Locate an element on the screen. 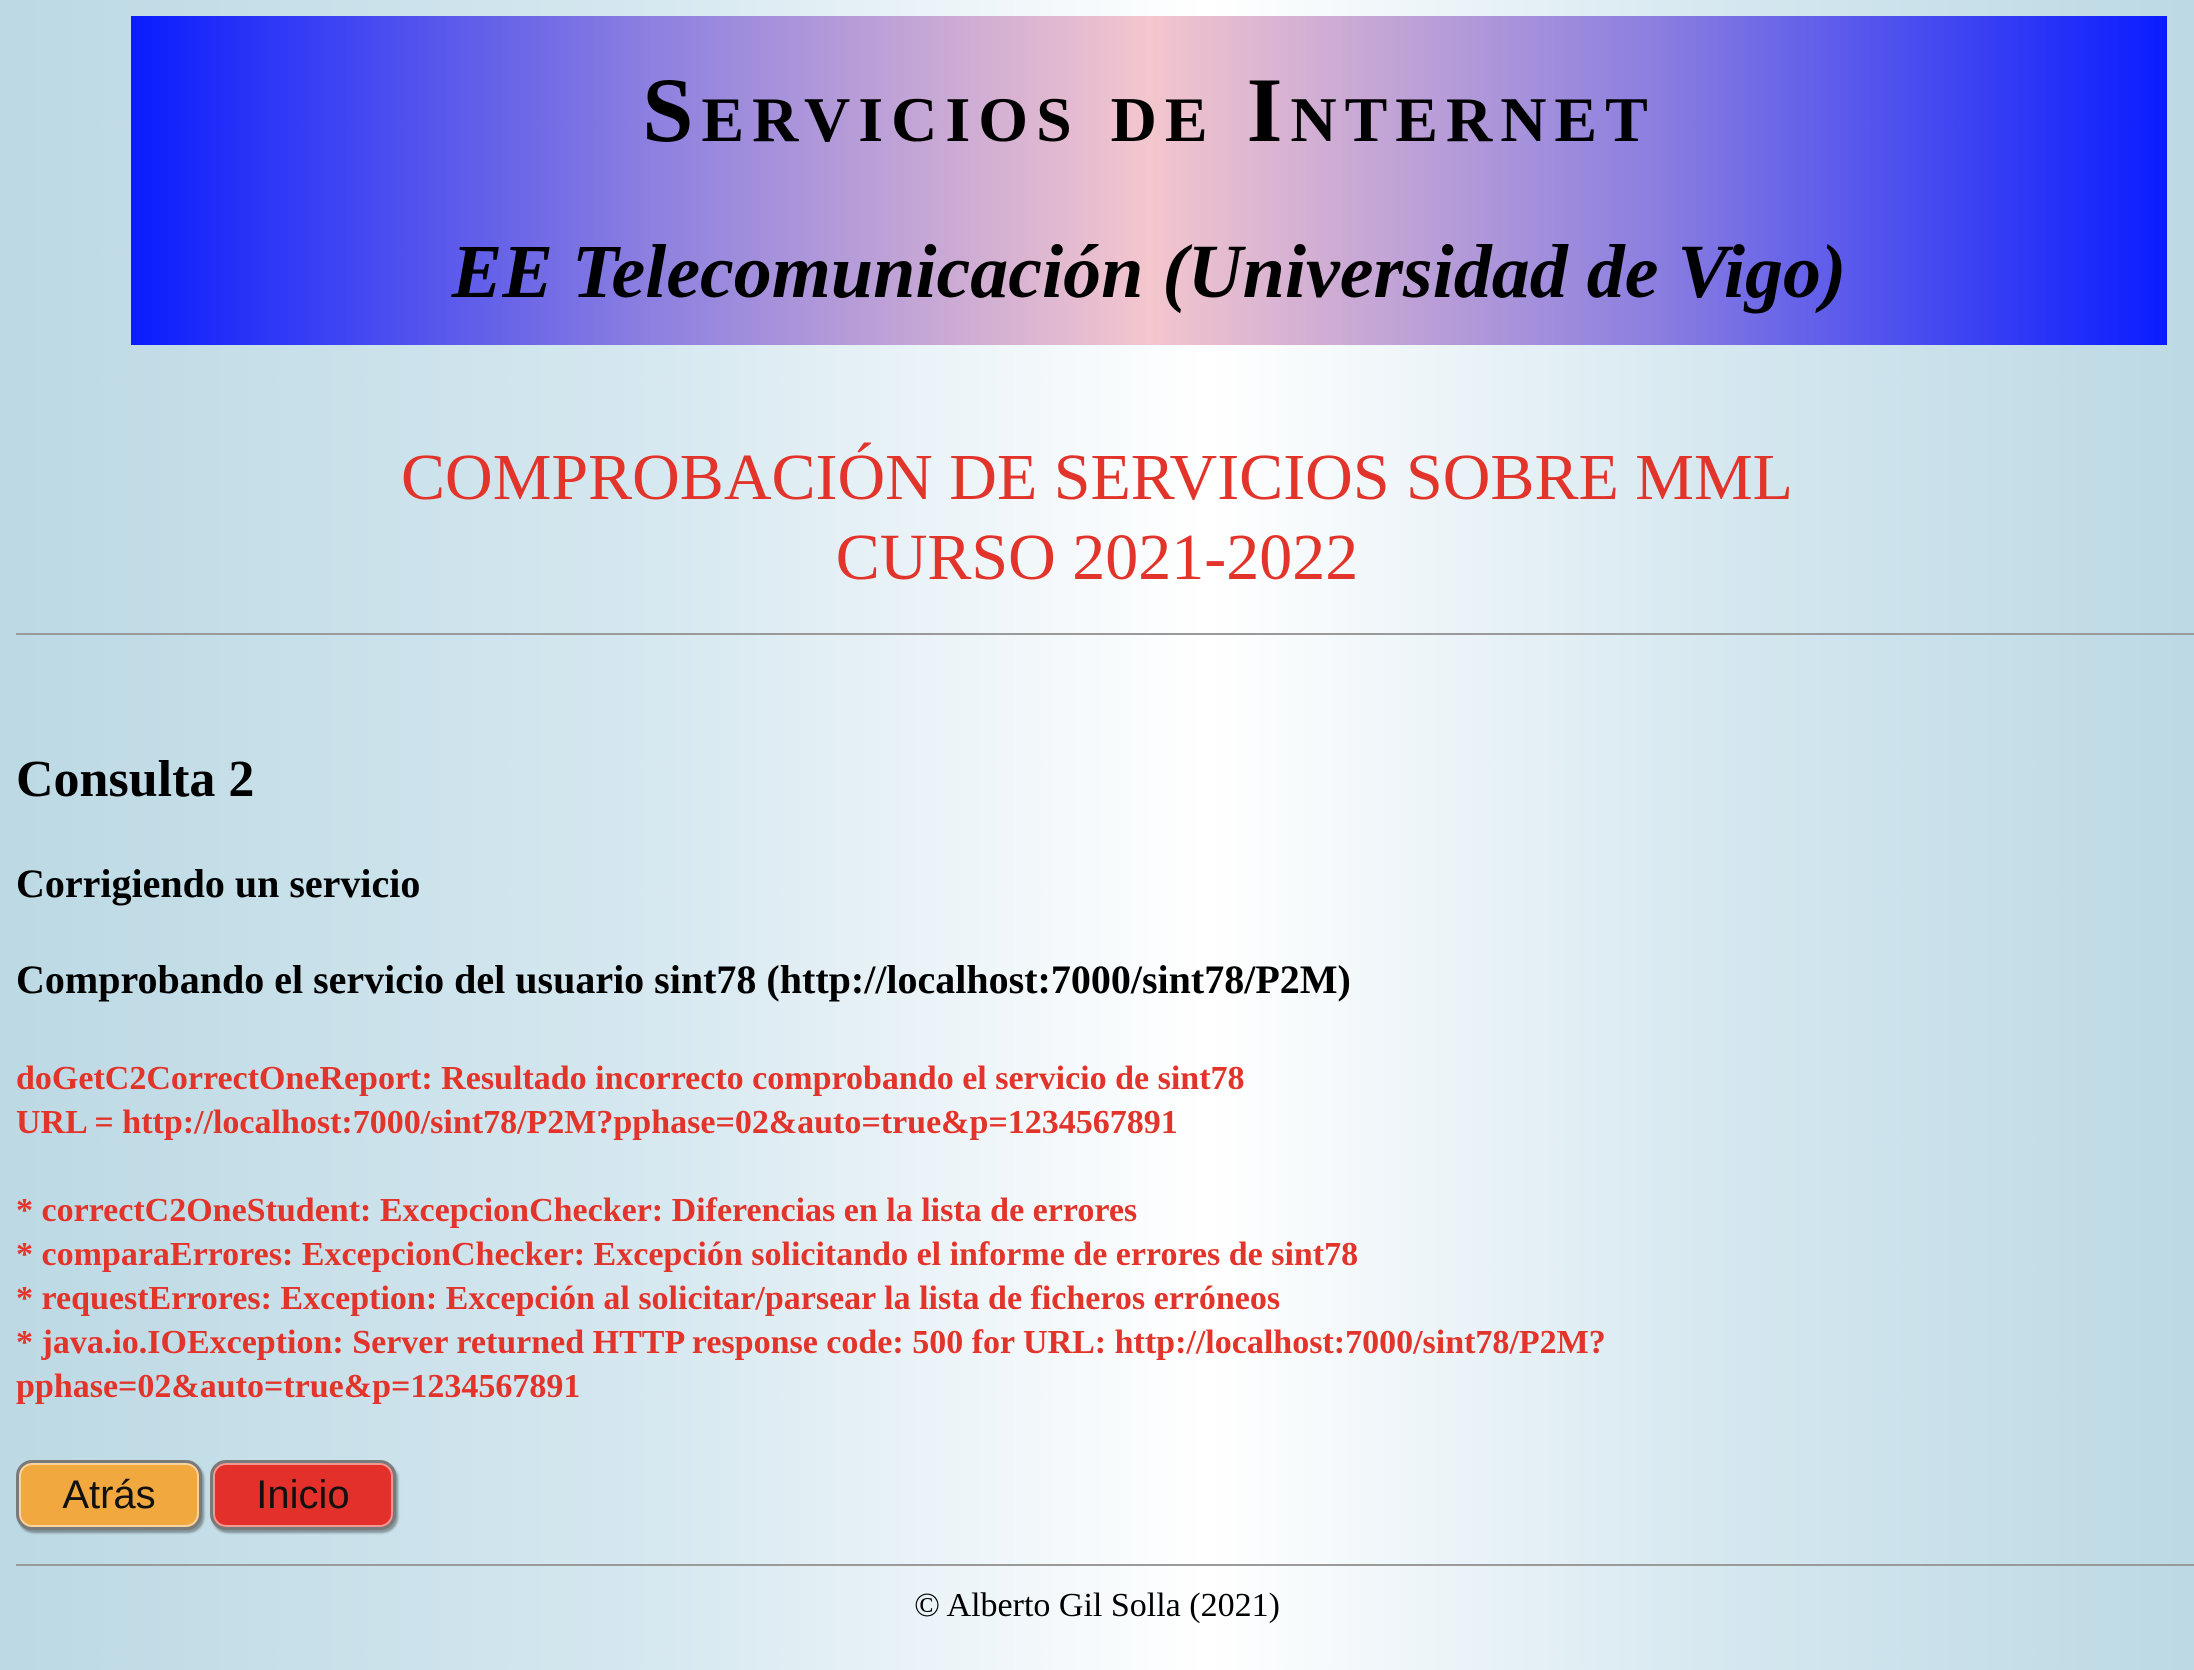  corrigiendo-heading: Corrigiendo un servicio is located at coordinates (218, 883).